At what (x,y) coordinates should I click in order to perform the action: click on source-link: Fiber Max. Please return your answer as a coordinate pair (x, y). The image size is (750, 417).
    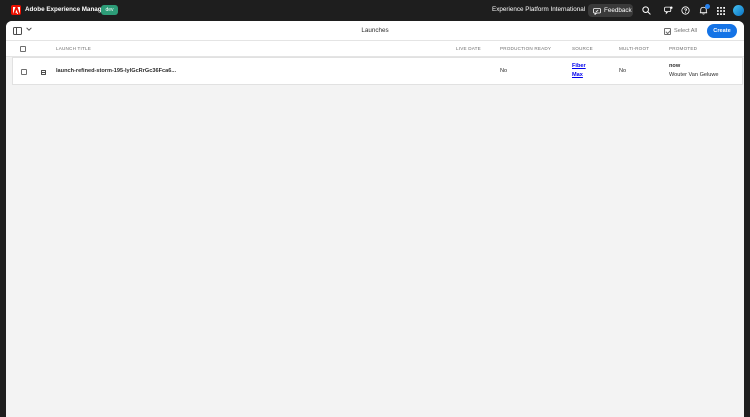
    Looking at the image, I should click on (579, 71).